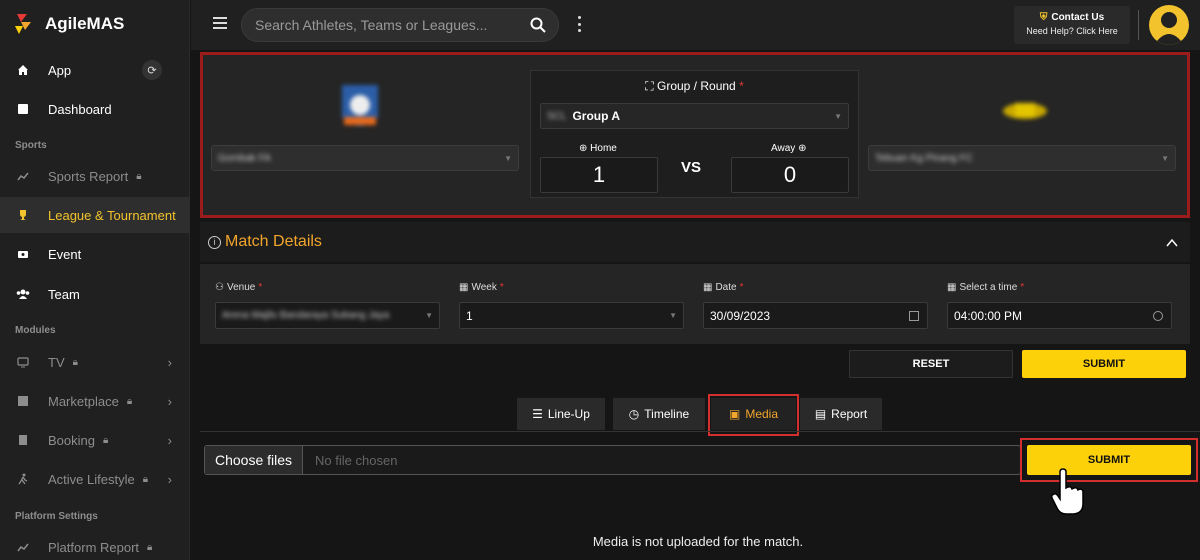 This screenshot has height=560, width=1200. I want to click on home-team-select: Gombak FA ▼, so click(365, 158).